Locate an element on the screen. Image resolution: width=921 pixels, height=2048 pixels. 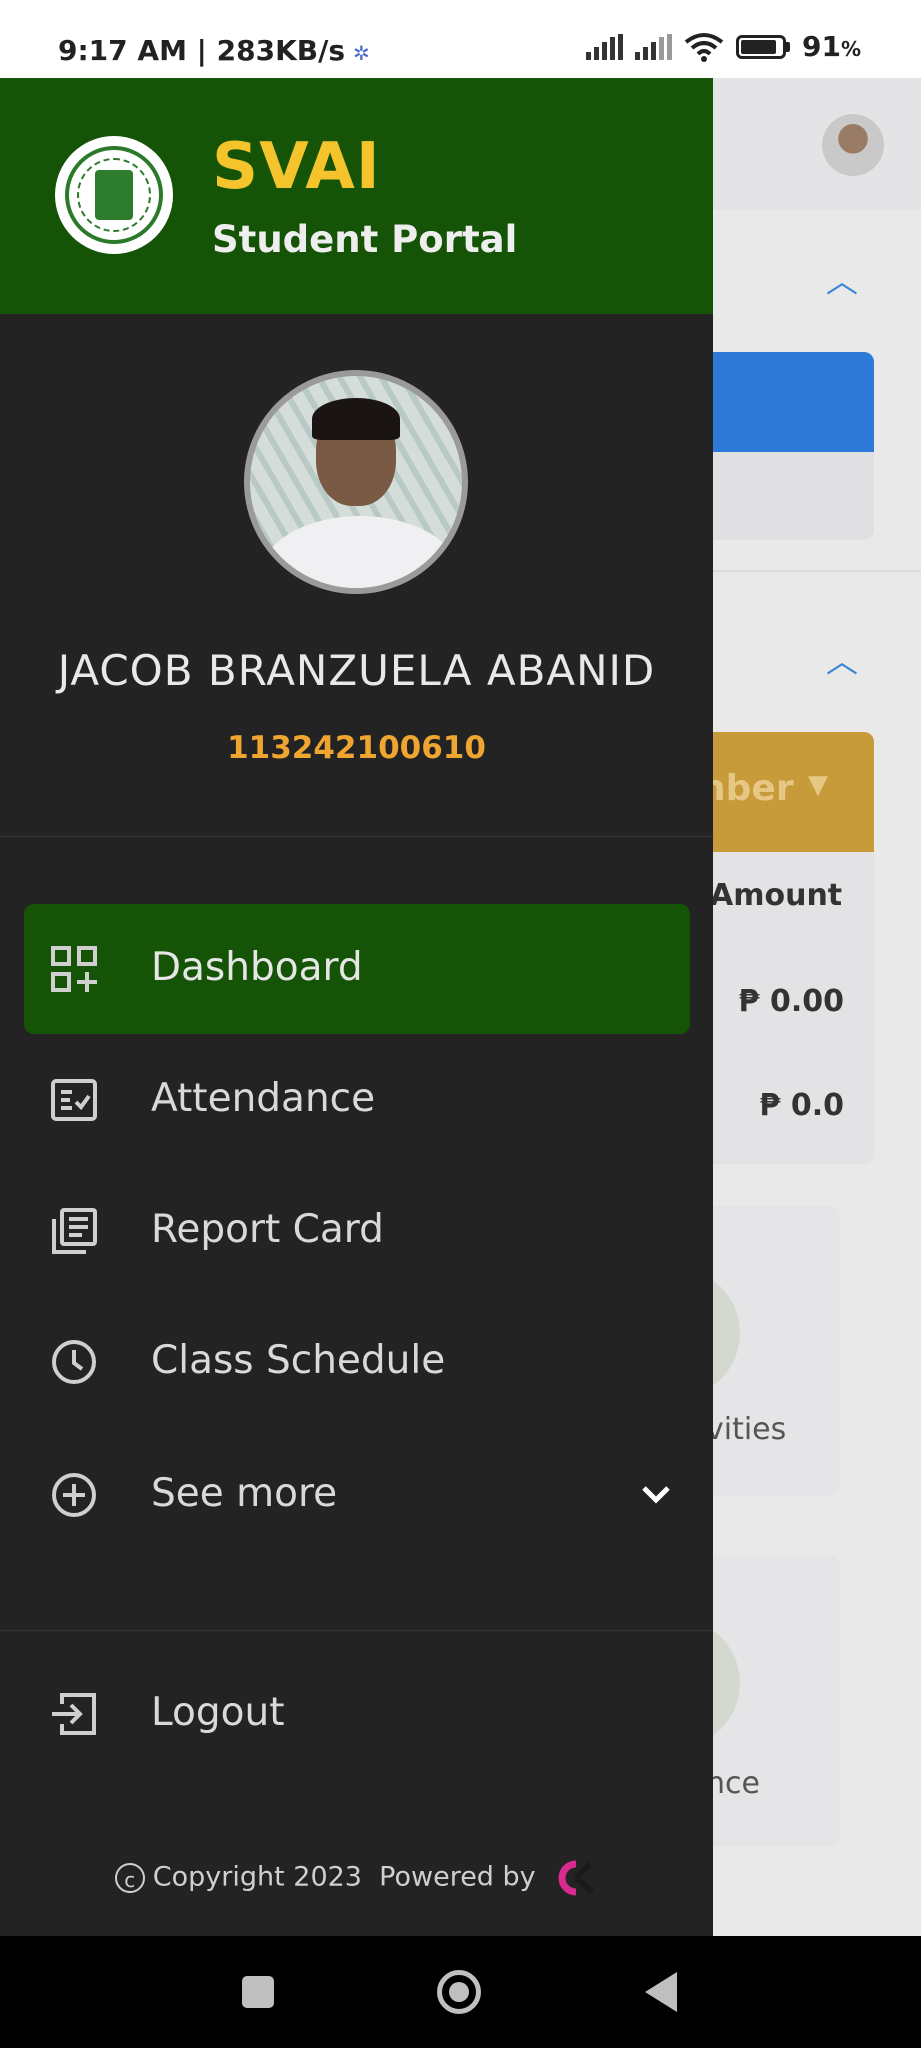
amount-row-1: ₱ 0.00 is located at coordinates (791, 1001).